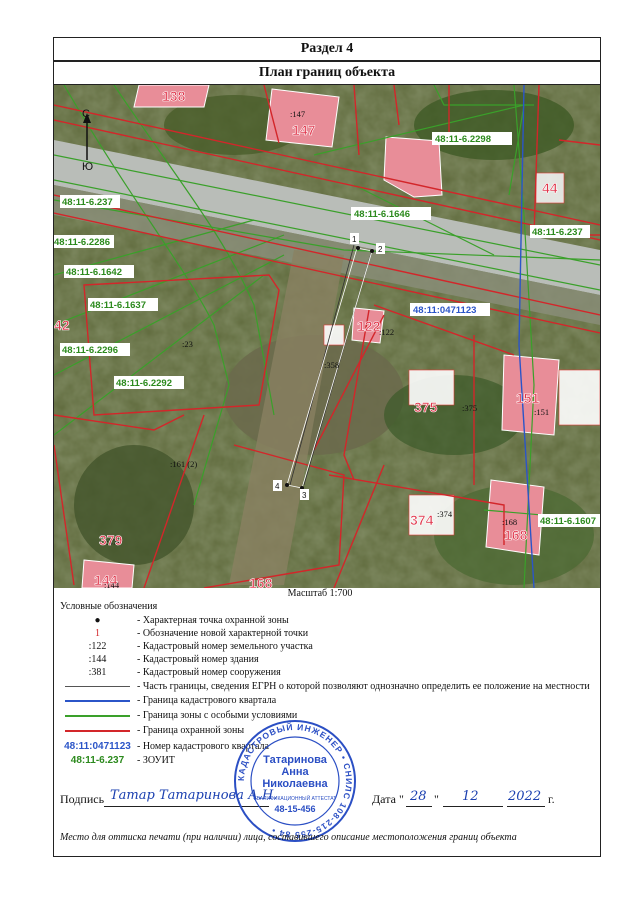  Describe the element at coordinates (386, 332) in the screenshot. I see `parcel-label: :122` at that location.